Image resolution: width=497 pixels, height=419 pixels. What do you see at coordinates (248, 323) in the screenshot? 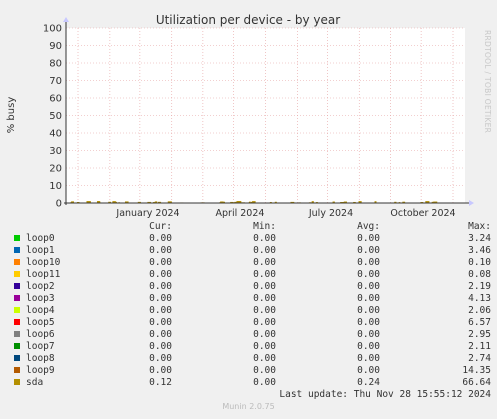
I see `legend-row-loop5: loop5 0.00 0.00 0.00 6.57` at bounding box center [248, 323].